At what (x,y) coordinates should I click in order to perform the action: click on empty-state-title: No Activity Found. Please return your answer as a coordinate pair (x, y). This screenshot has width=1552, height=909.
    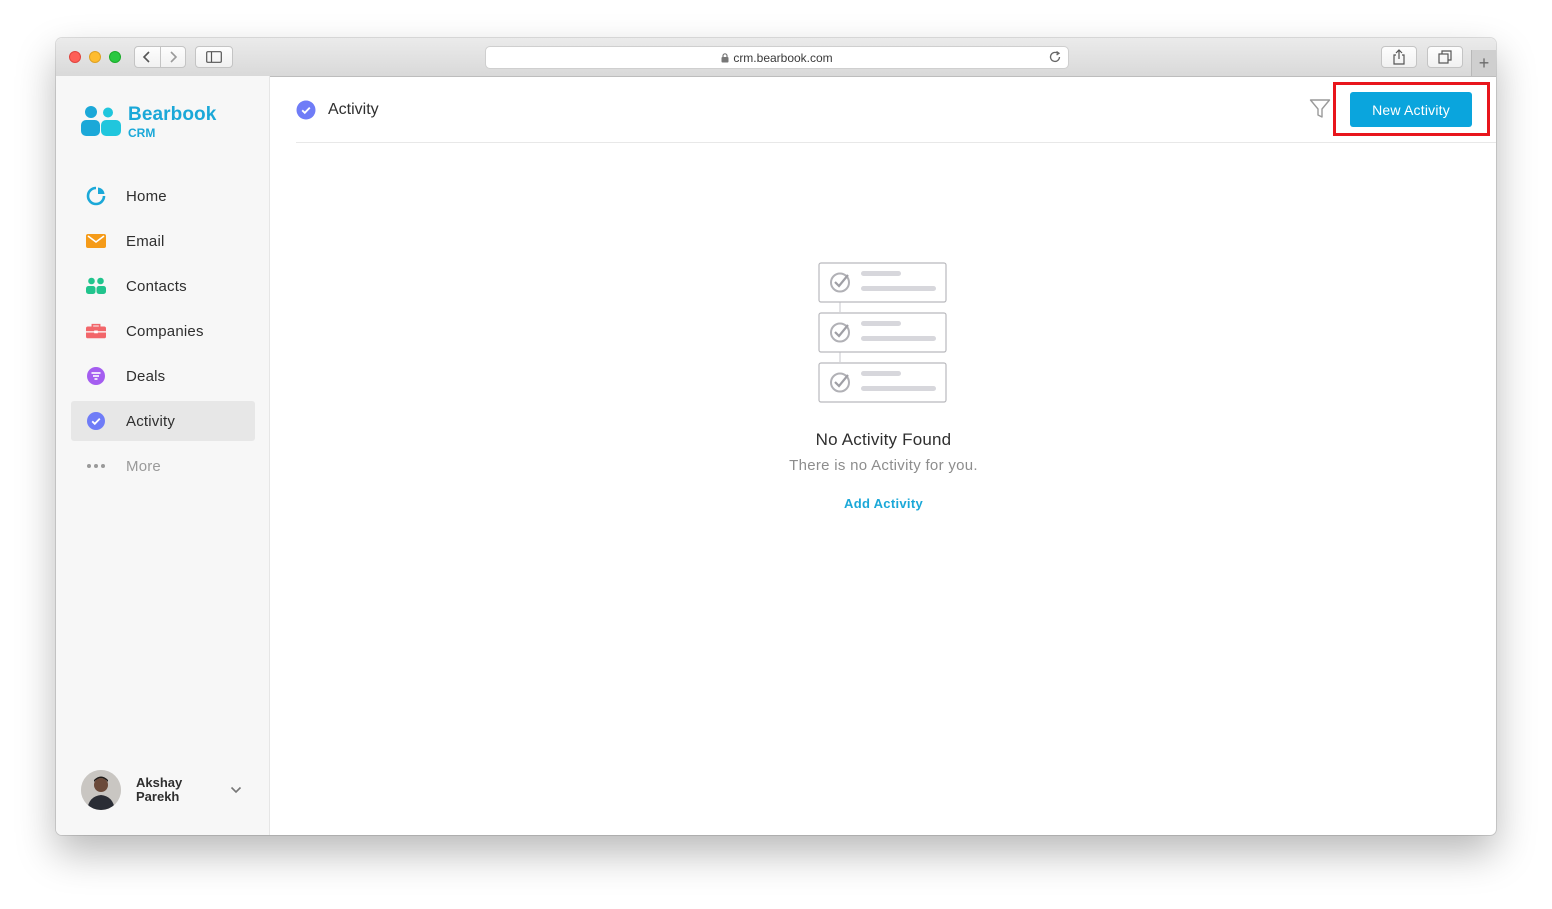
    Looking at the image, I should click on (883, 439).